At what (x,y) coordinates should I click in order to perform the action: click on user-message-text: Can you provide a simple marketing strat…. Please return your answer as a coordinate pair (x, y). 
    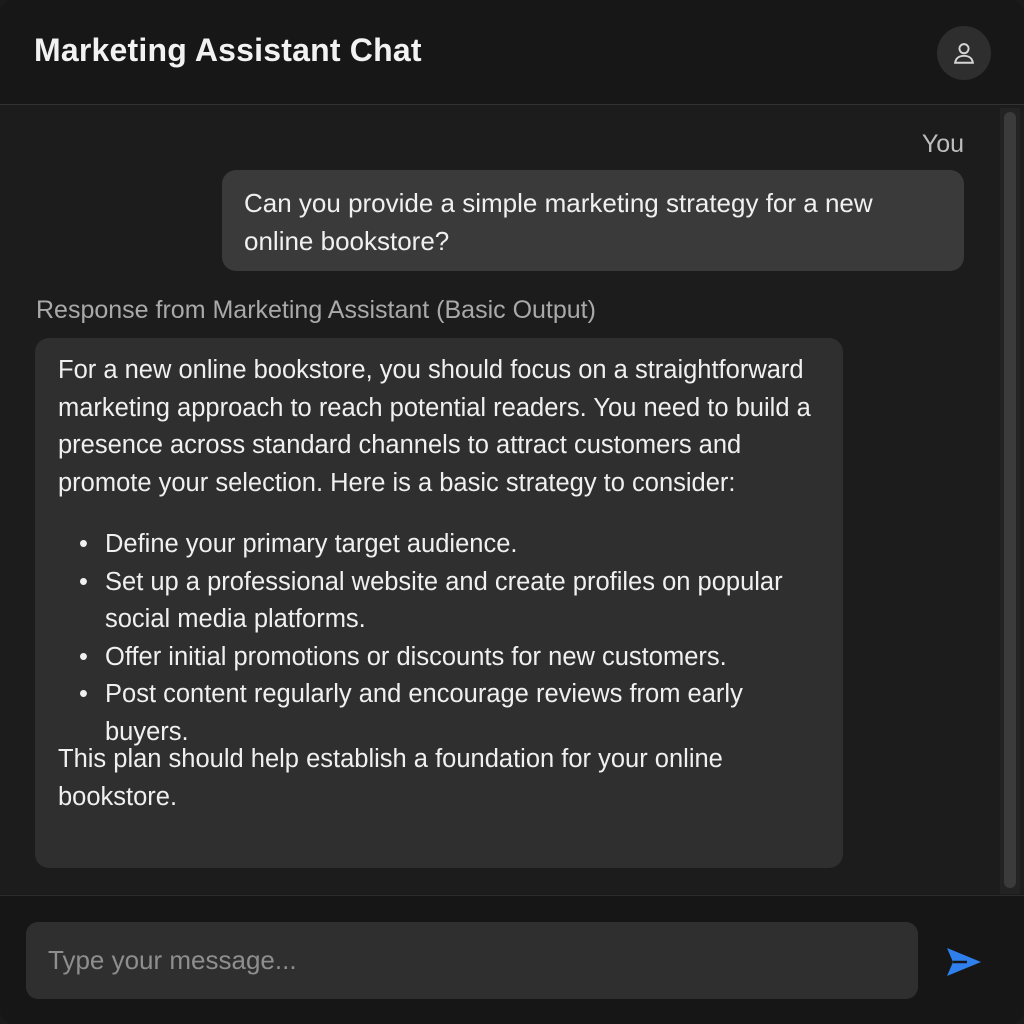
    Looking at the image, I should click on (558, 222).